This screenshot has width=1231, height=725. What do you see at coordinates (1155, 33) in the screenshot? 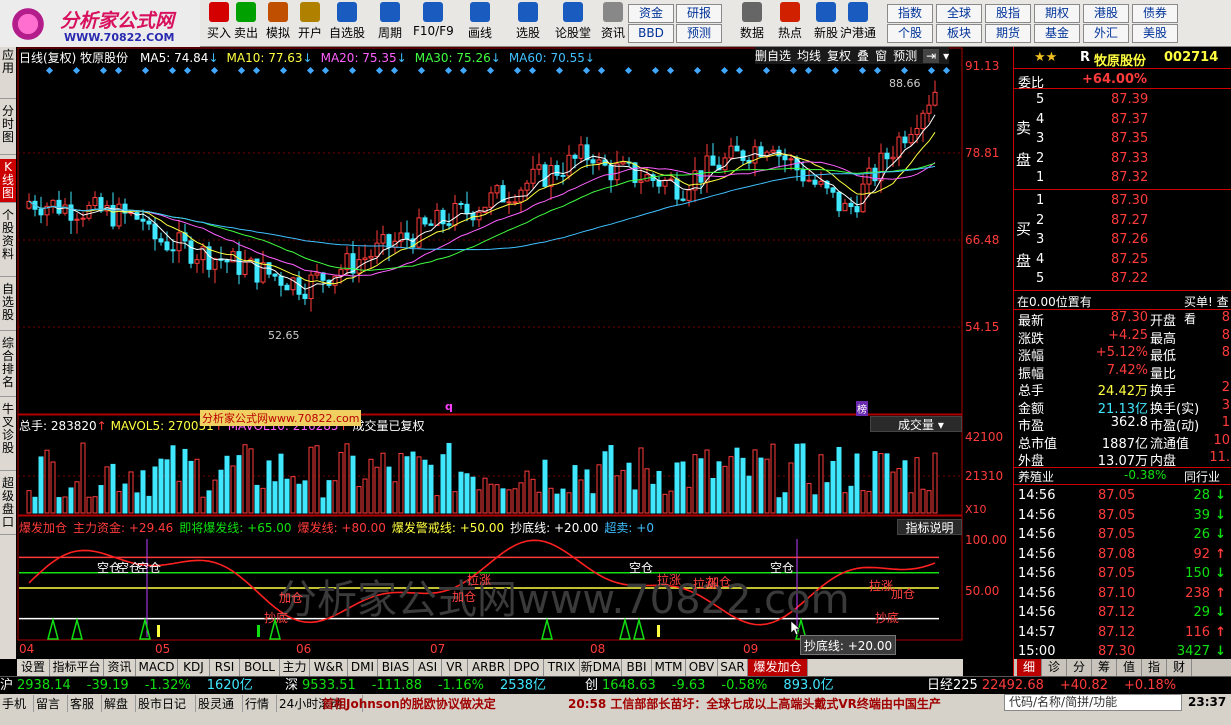
I see `toolbar-small-button-15: 美股` at bounding box center [1155, 33].